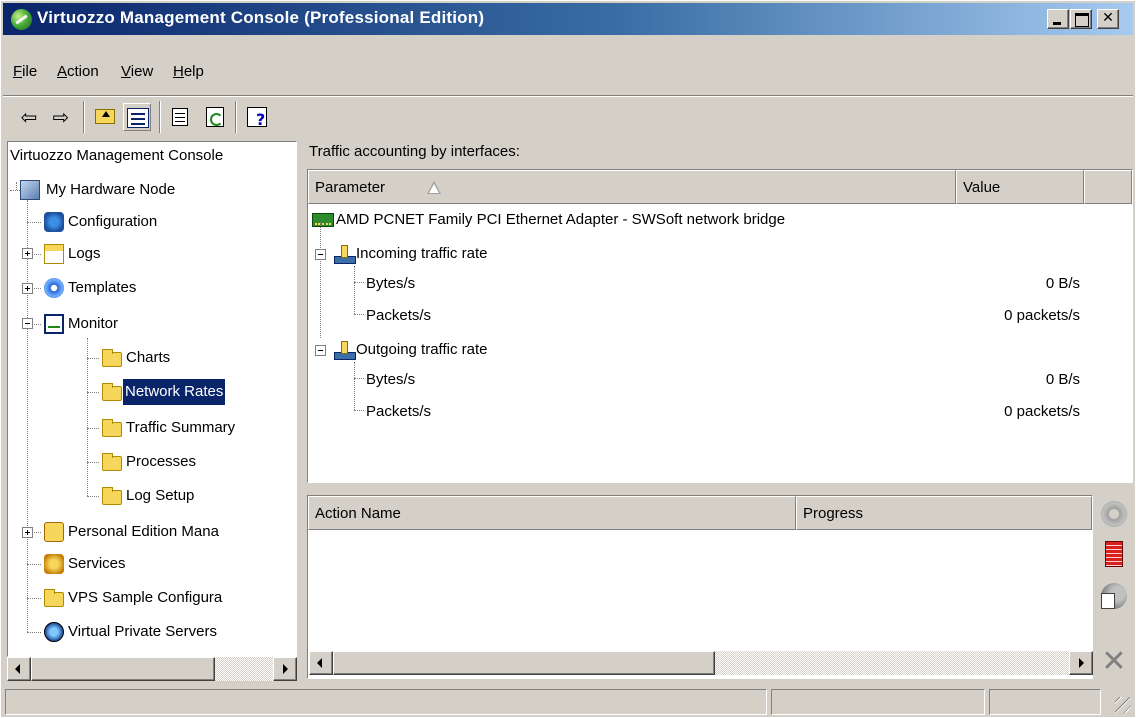  I want to click on column-header-parameter: Parameter, so click(632, 187).